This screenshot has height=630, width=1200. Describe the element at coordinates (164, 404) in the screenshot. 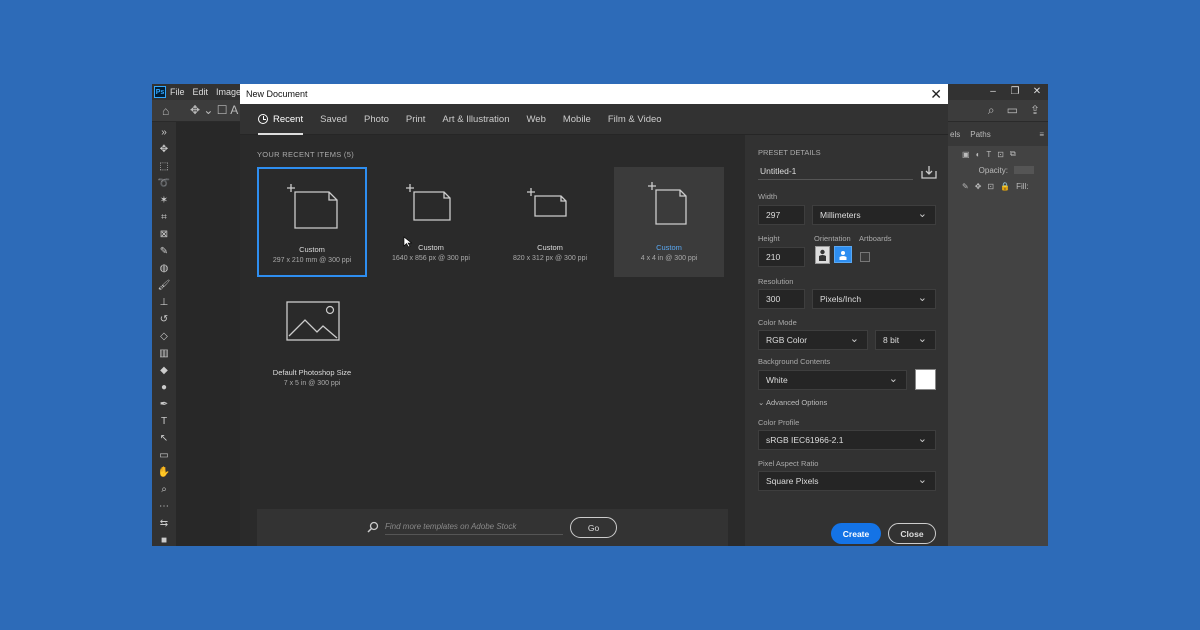

I see `pen-tool-icon: ✒` at that location.